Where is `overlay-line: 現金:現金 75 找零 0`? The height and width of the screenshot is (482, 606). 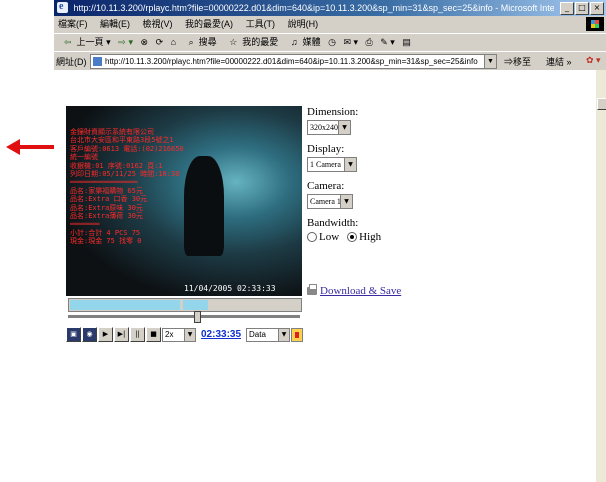 overlay-line: 現金:現金 75 找零 0 is located at coordinates (106, 241).